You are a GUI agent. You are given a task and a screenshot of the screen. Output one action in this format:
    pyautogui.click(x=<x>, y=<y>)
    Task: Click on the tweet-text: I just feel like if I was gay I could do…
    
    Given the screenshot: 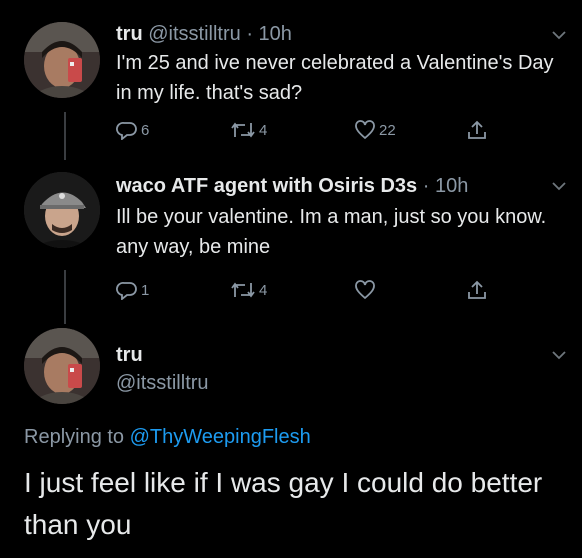 What is the action you would take?
    pyautogui.click(x=283, y=503)
    